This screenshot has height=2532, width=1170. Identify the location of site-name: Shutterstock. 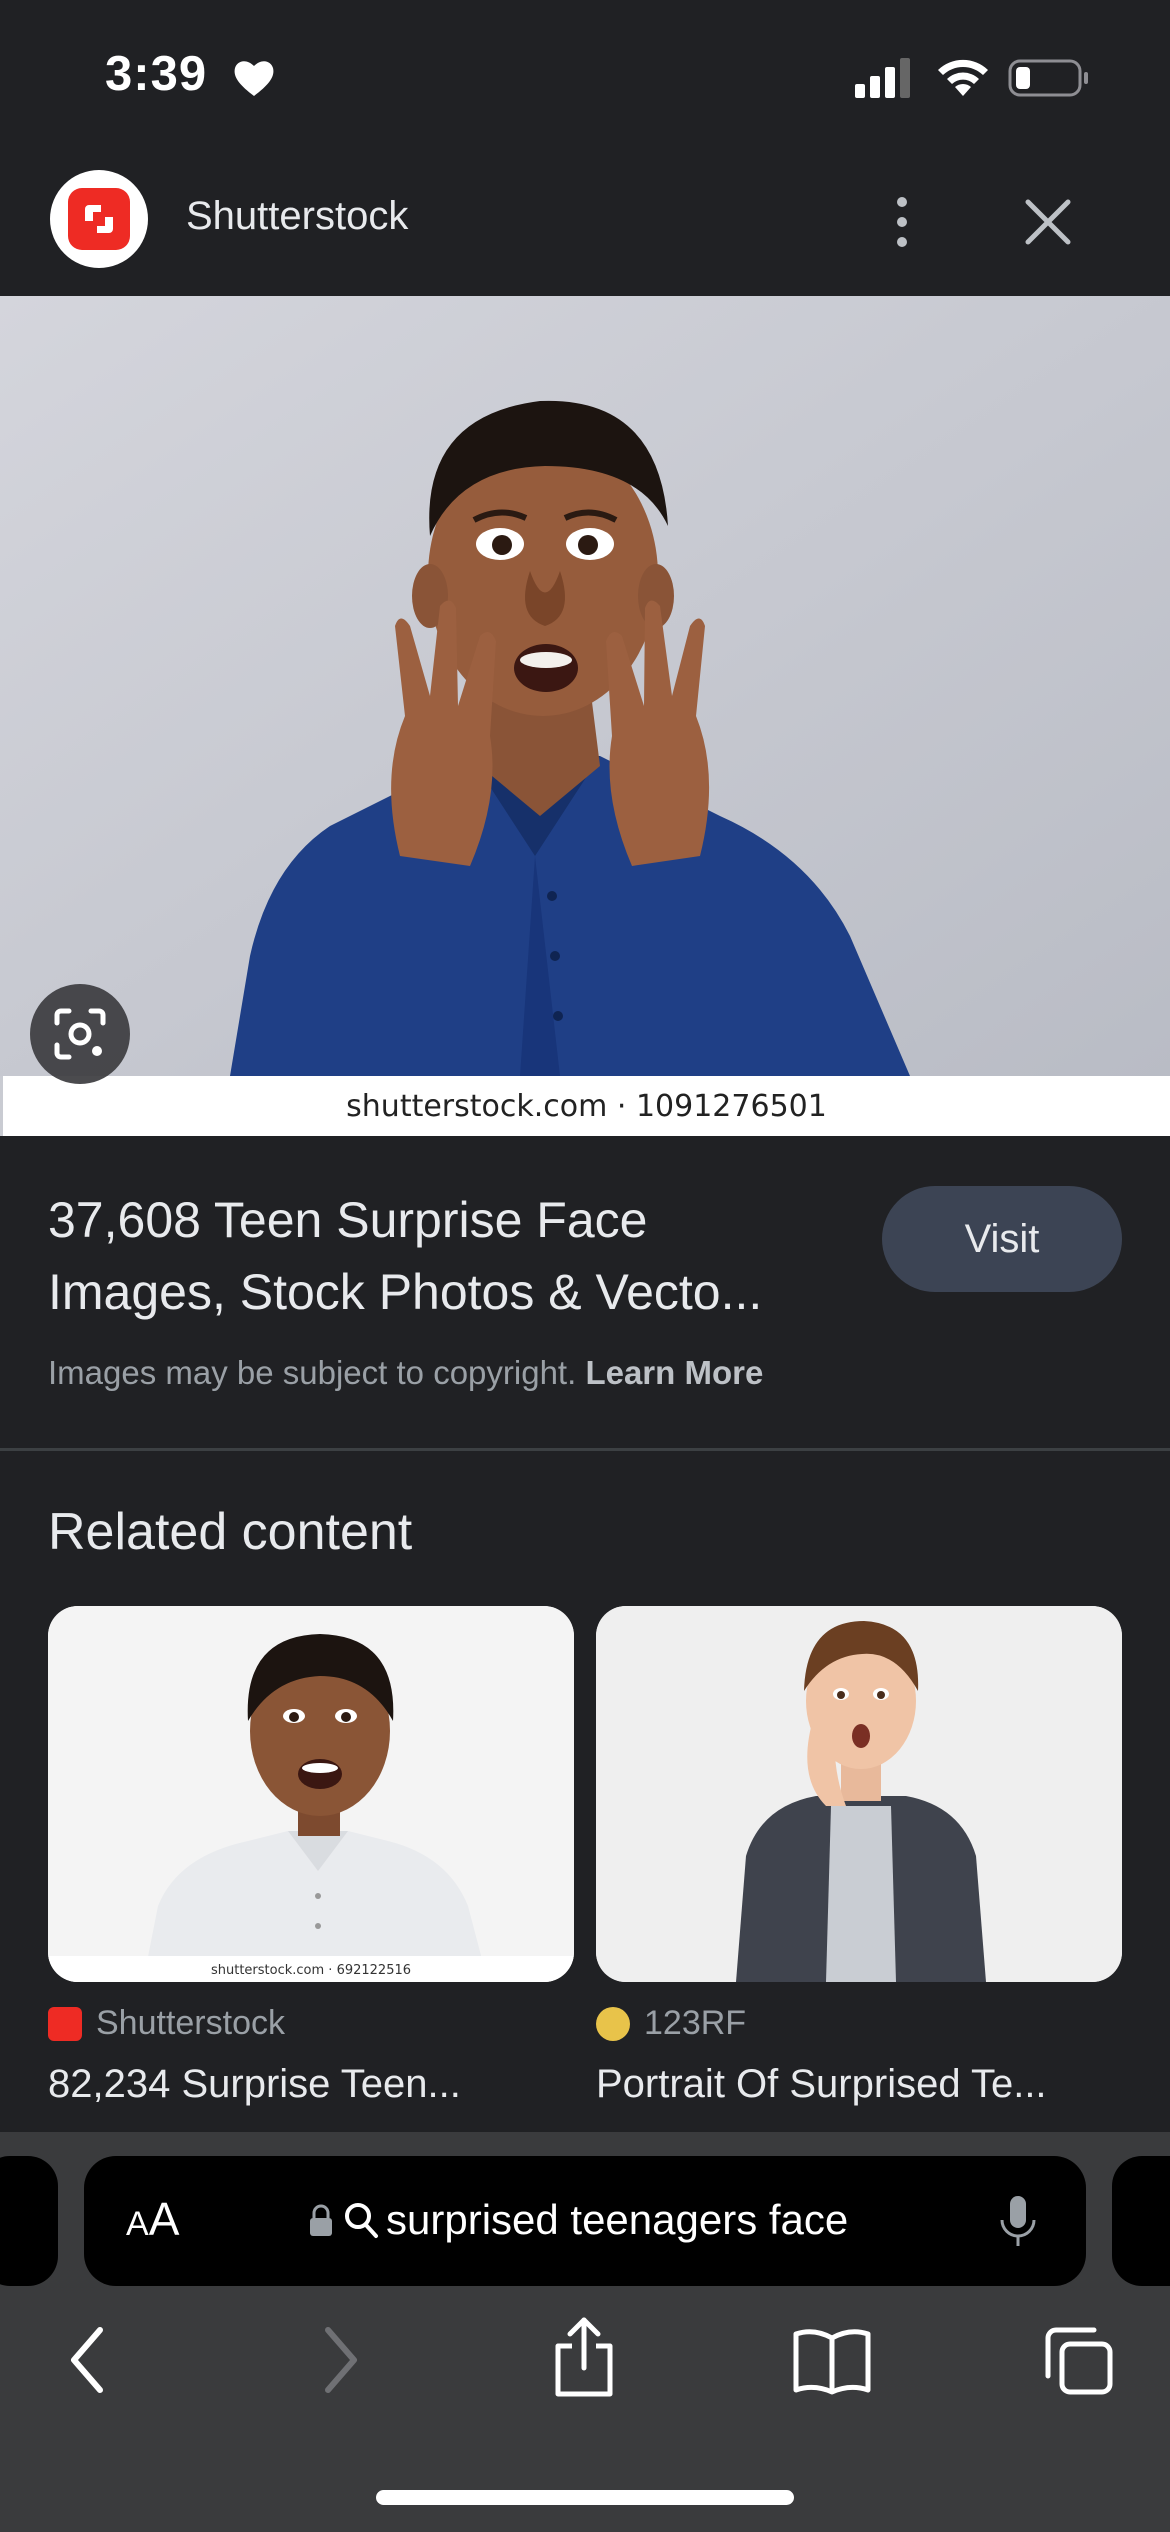
(297, 216).